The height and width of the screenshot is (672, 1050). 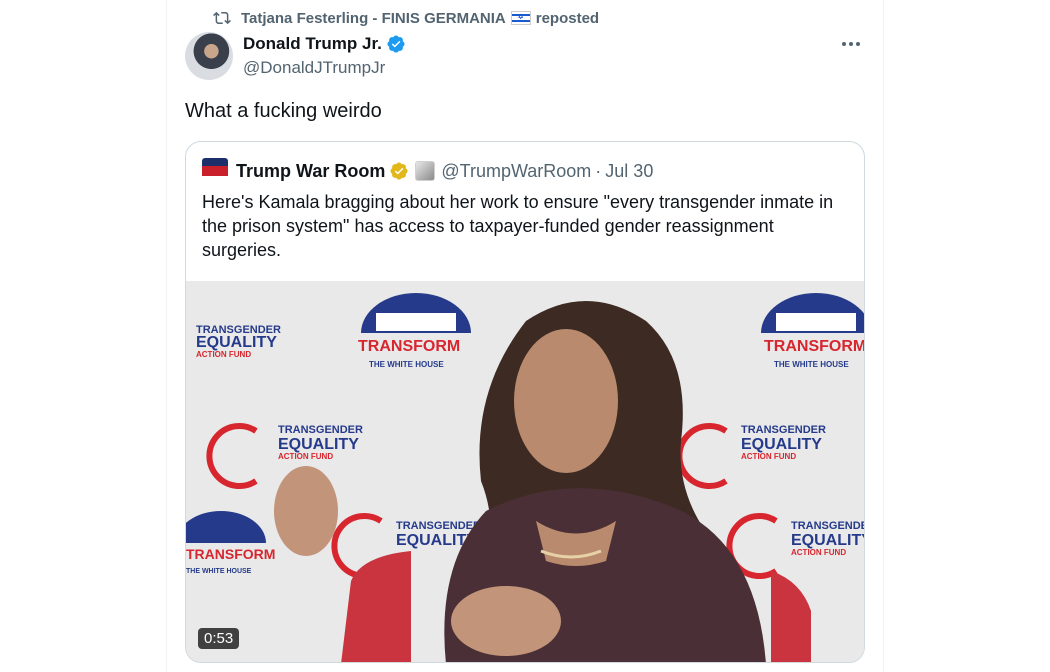 I want to click on verified-badge-icon, so click(x=396, y=44).